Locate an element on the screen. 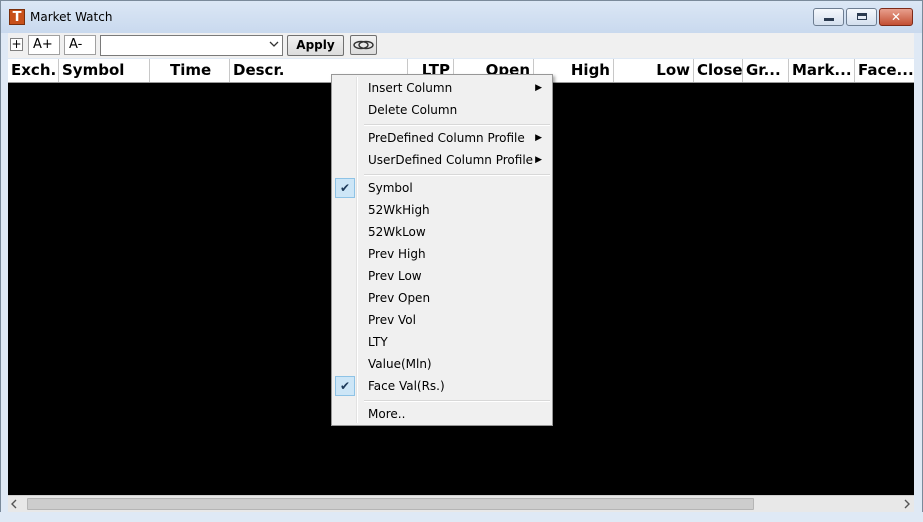 The height and width of the screenshot is (522, 923). menu-item-label: 52WkHigh is located at coordinates (399, 210).